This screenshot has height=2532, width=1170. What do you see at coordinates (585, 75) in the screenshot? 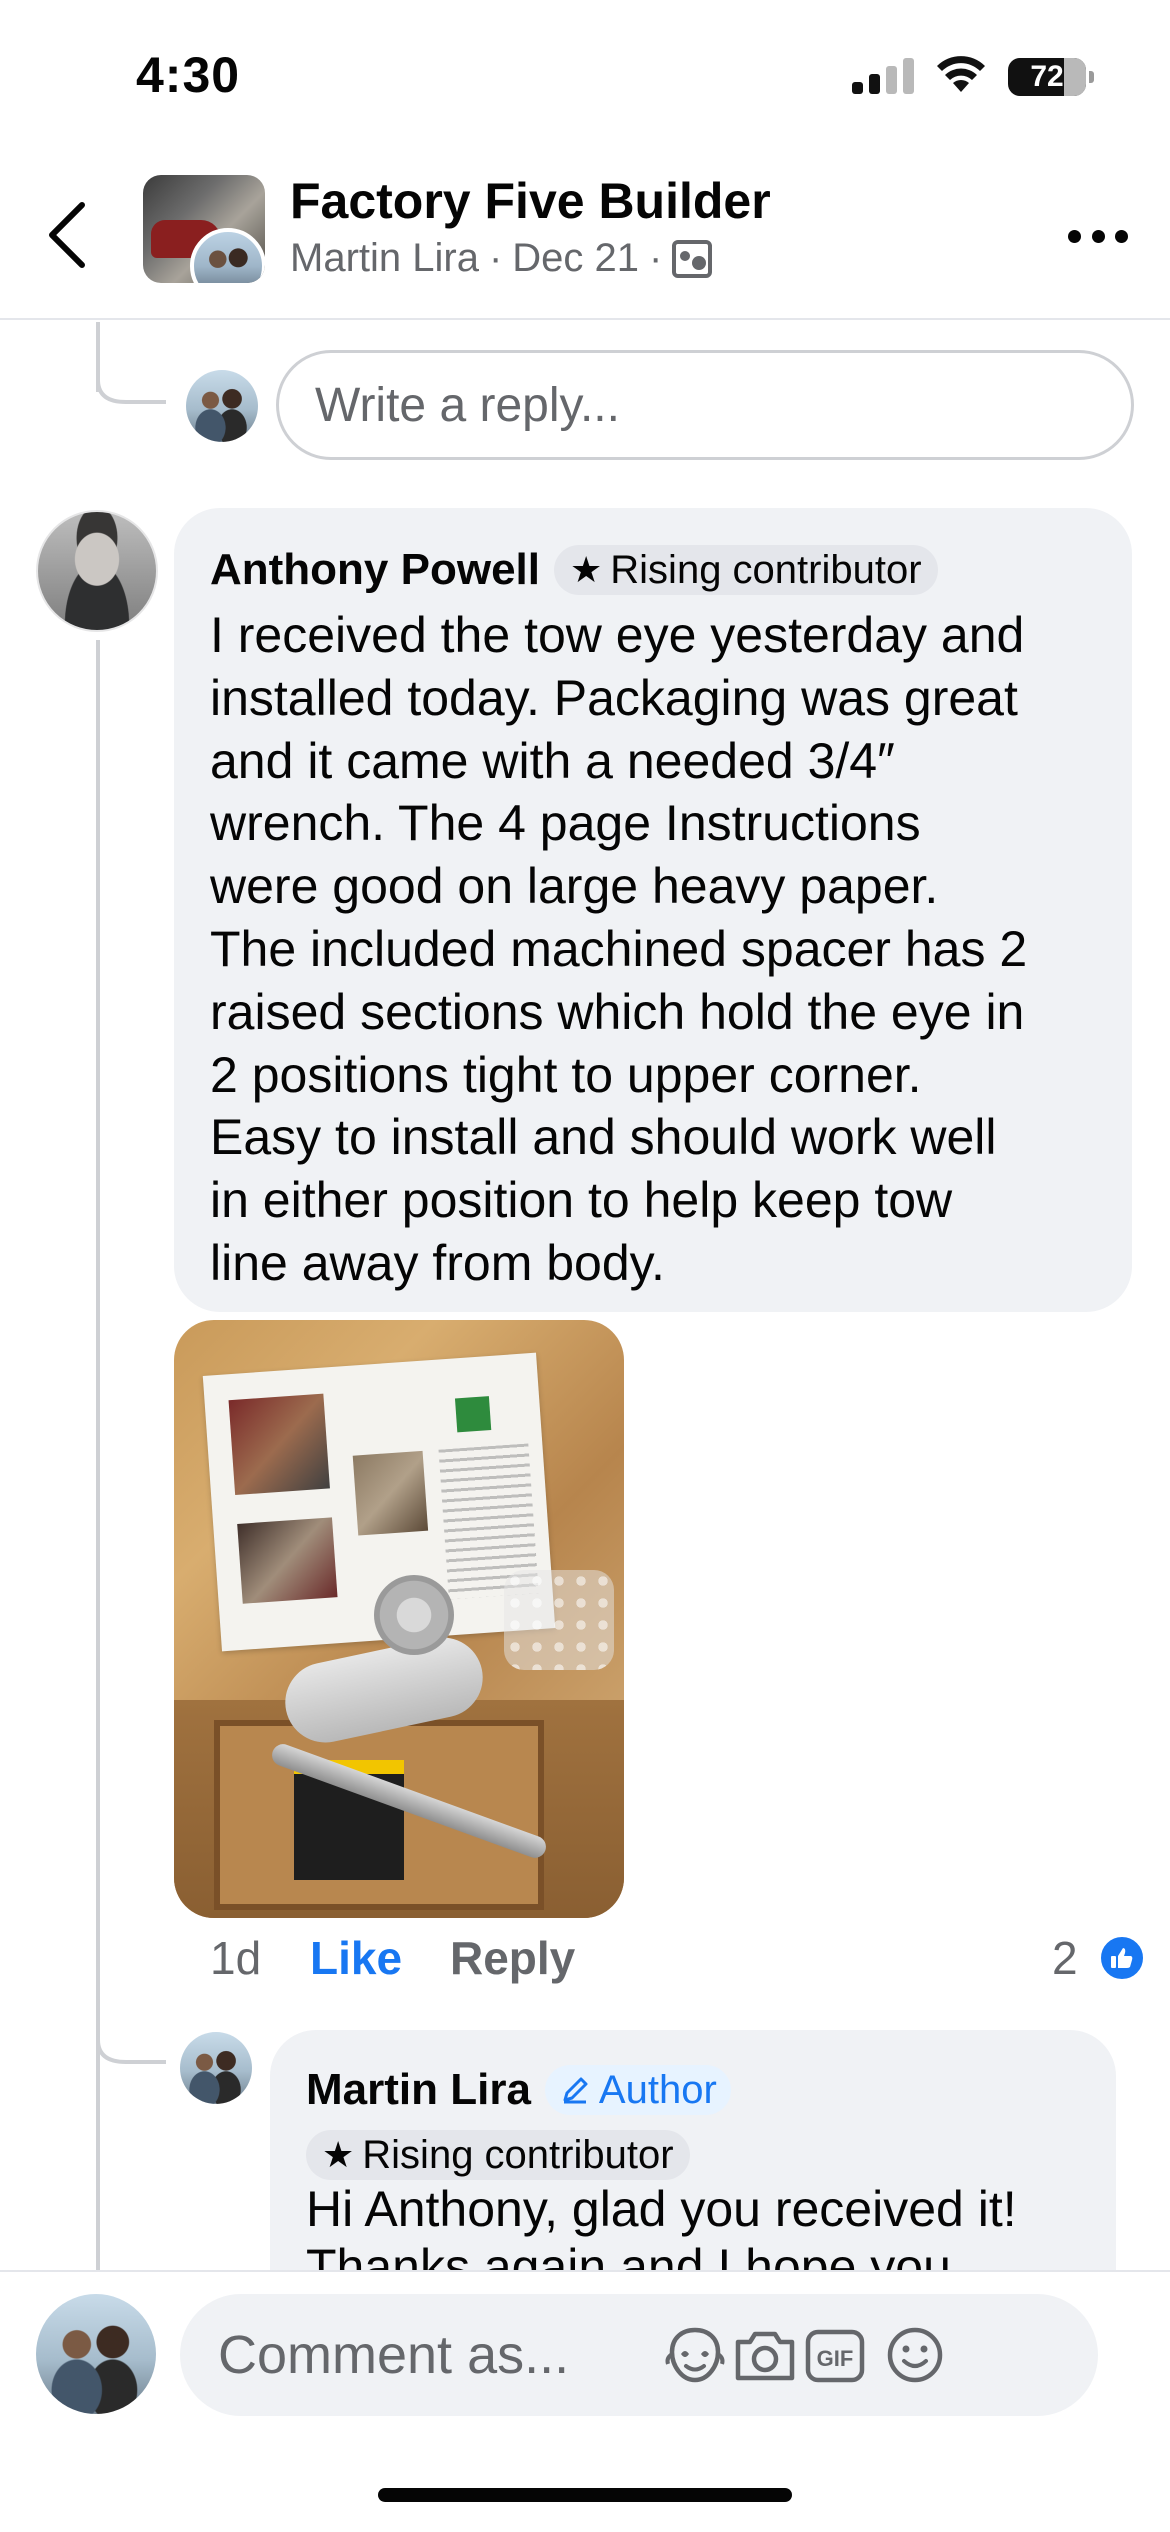
I see `status-bar: 4:30 72` at bounding box center [585, 75].